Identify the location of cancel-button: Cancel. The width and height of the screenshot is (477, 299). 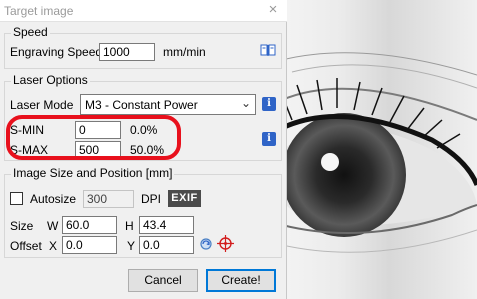
(163, 280).